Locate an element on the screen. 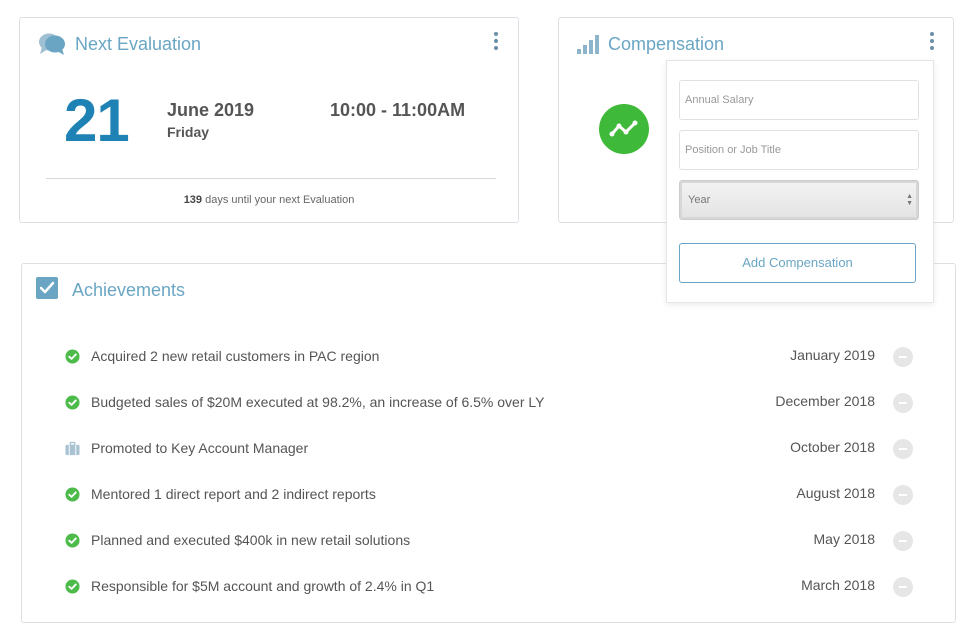  days-until-evaluation: 139 days until your next Evaluation is located at coordinates (269, 200).